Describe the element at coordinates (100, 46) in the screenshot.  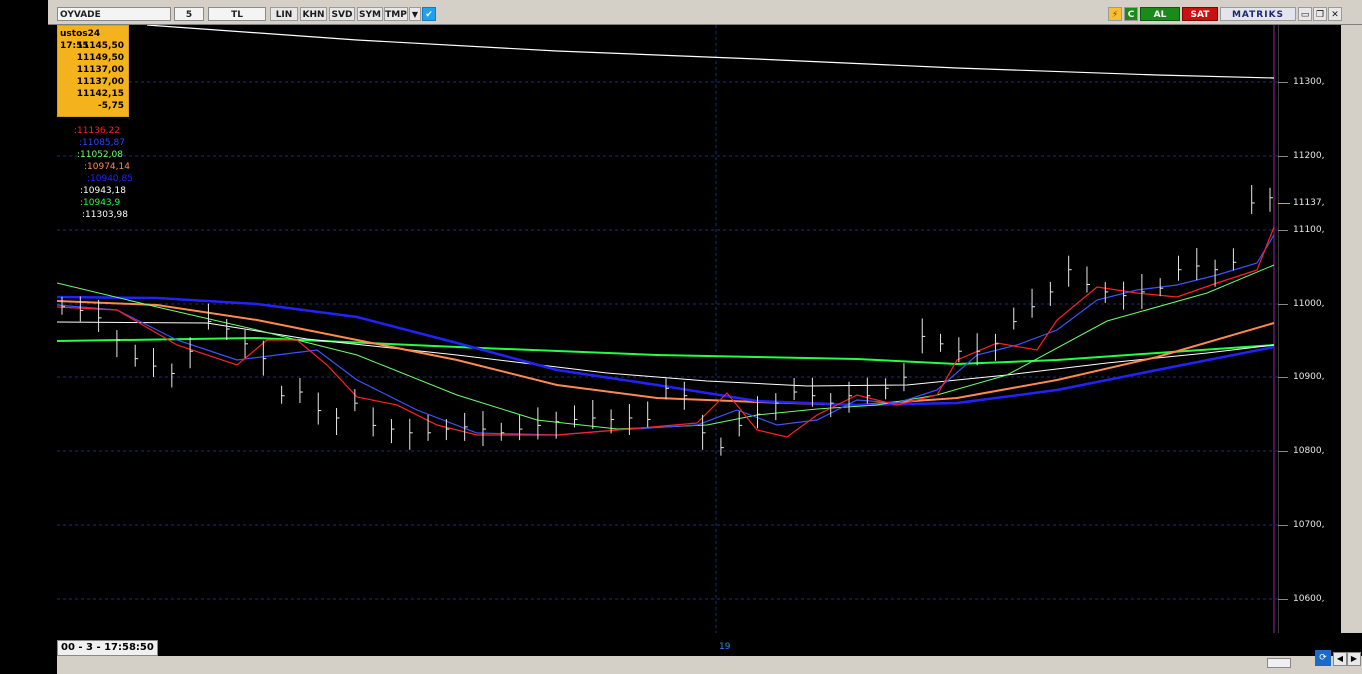
I see `info-open: 11145,50` at that location.